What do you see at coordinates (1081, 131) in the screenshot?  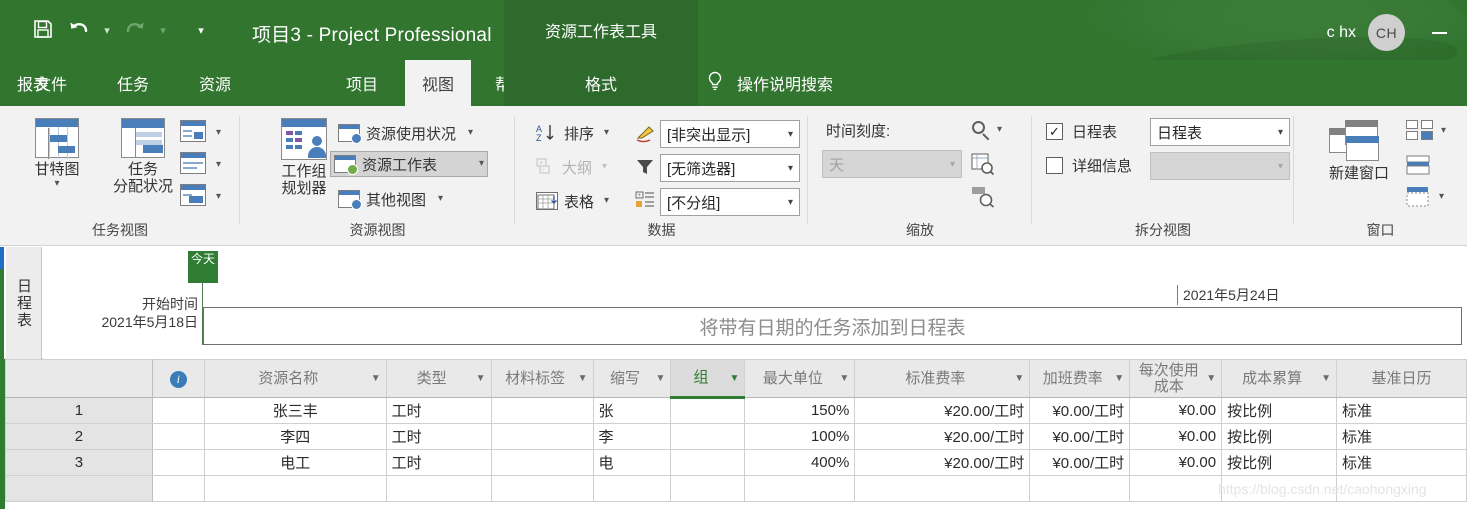 I see `timeline-checkbox: ✓ 日程表` at bounding box center [1081, 131].